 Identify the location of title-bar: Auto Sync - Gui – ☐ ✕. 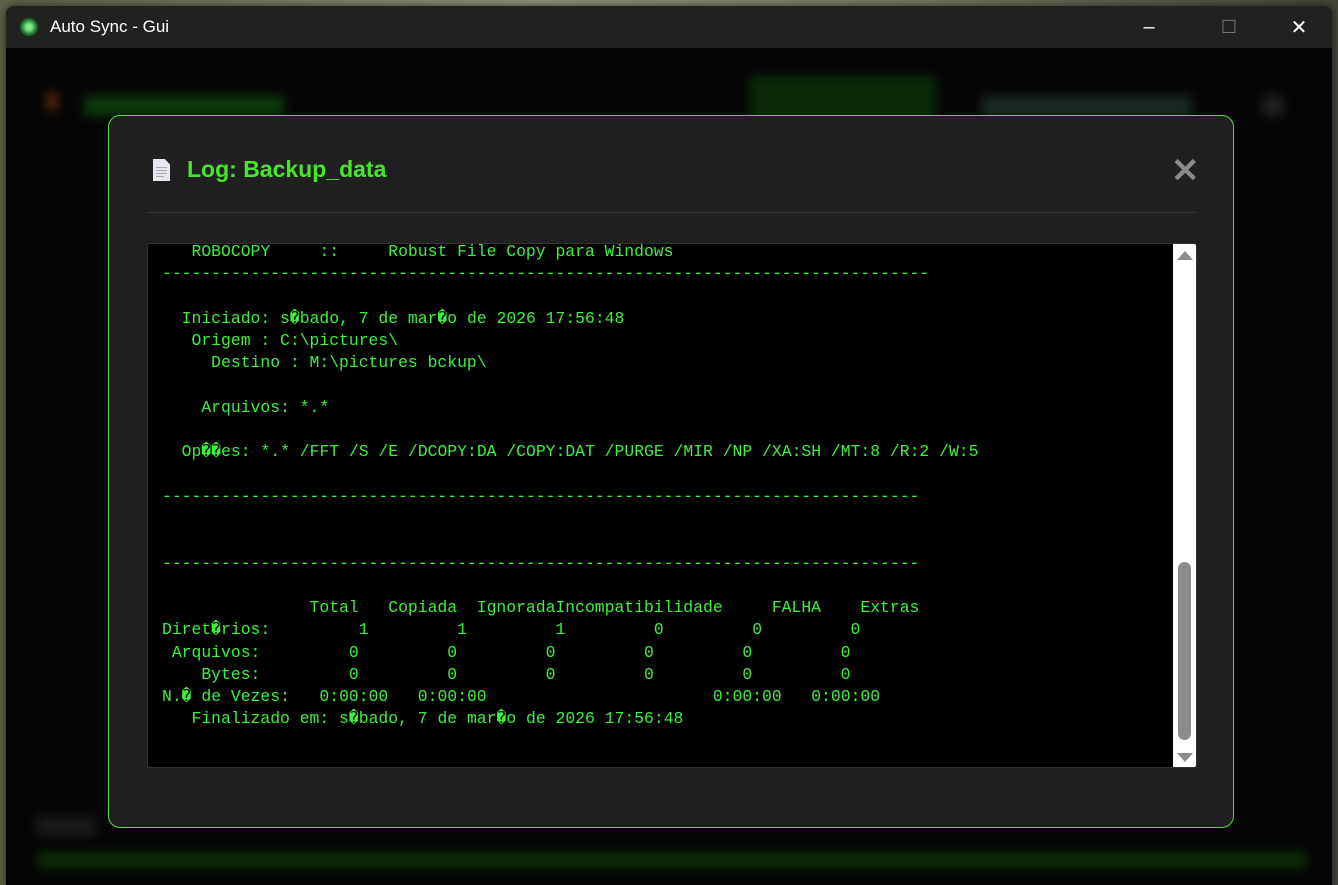
(669, 27).